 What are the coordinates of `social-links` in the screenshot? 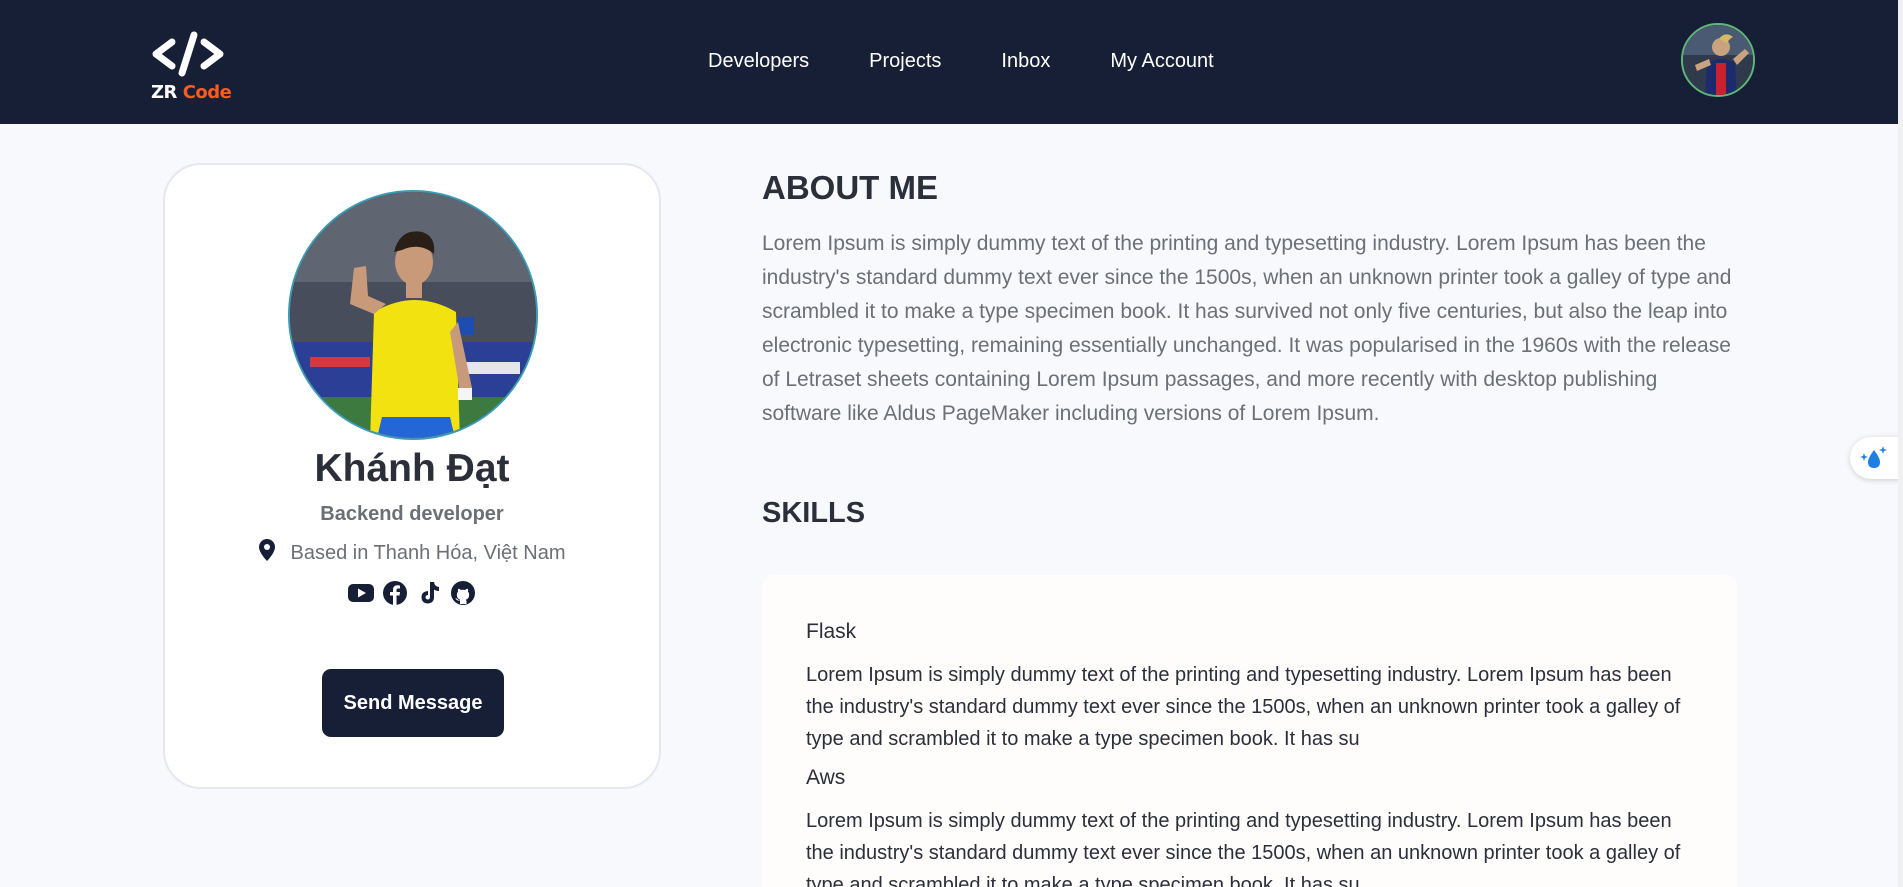 It's located at (412, 593).